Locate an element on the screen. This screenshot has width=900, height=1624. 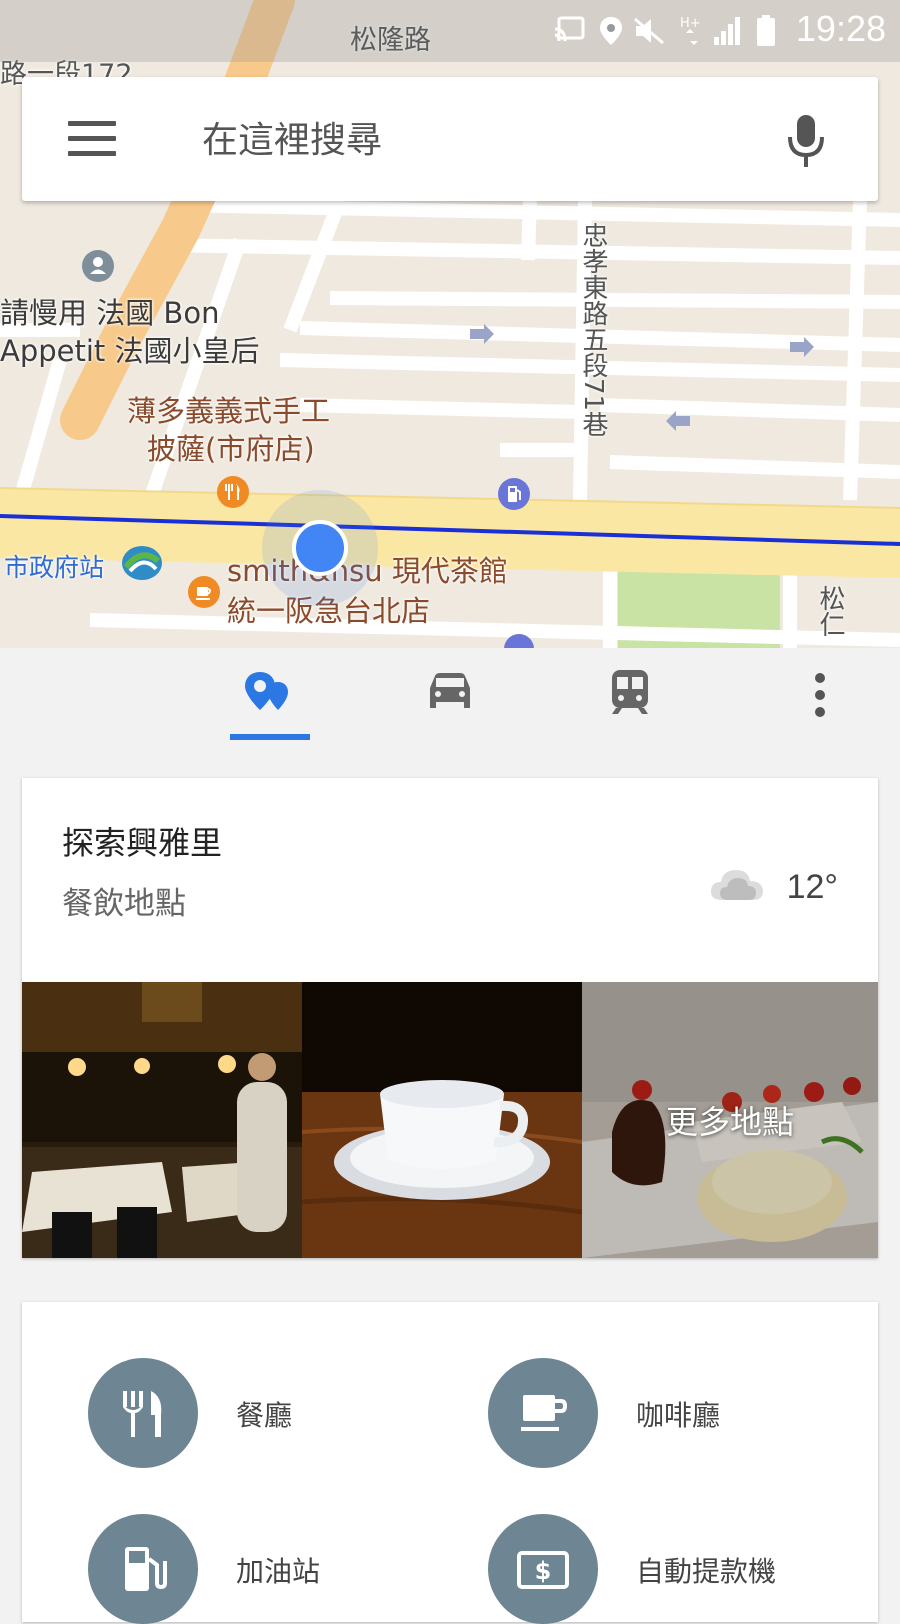
weather-temperature: 12° is located at coordinates (812, 887).